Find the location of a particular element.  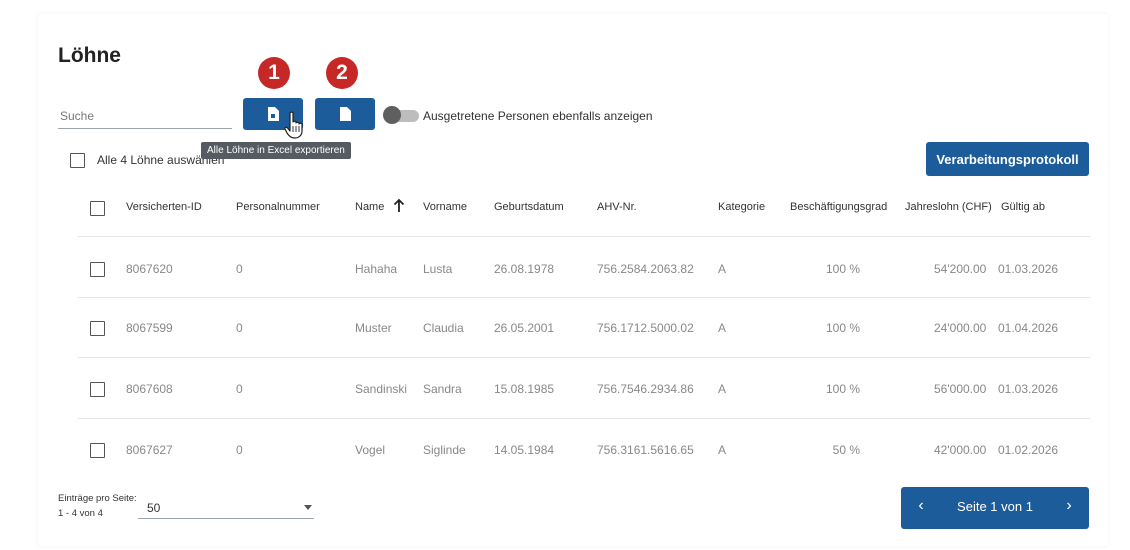

cell-annual-salary: 54'200.00 is located at coordinates (960, 269).